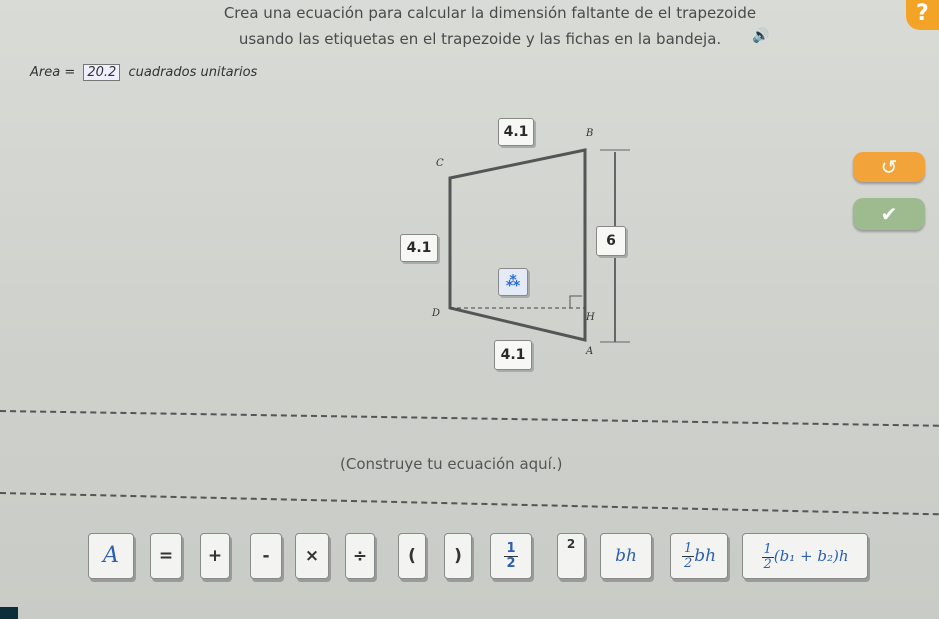  I want to click on area-line: Area = 20.2 cuadrados unitarios, so click(143, 72).